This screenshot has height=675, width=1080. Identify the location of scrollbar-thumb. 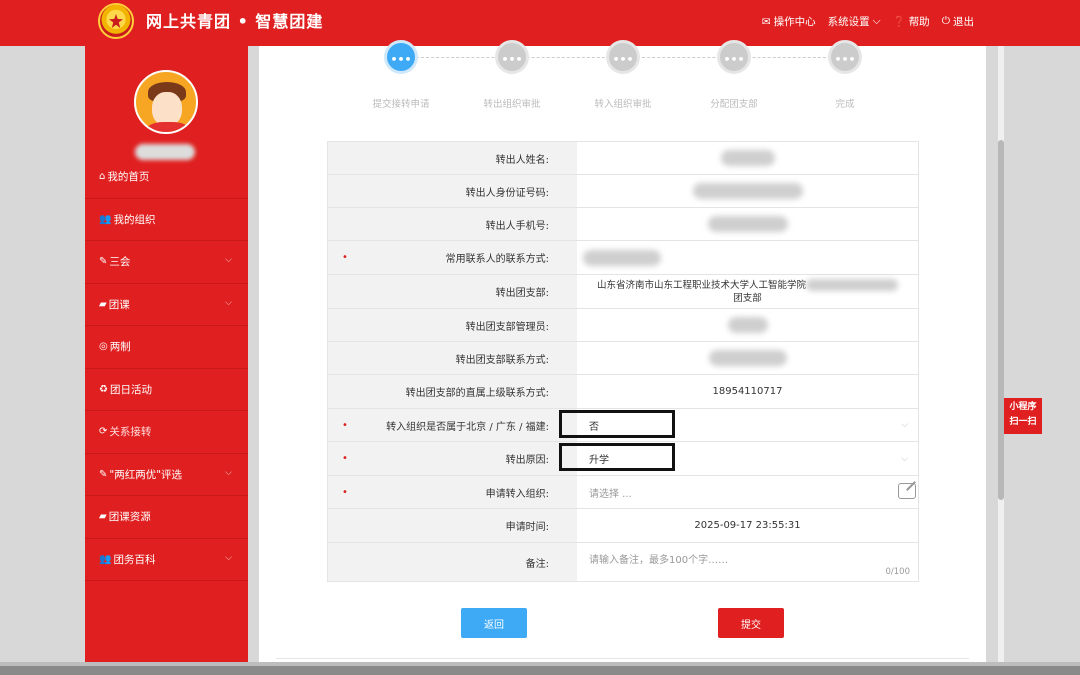
(1001, 320).